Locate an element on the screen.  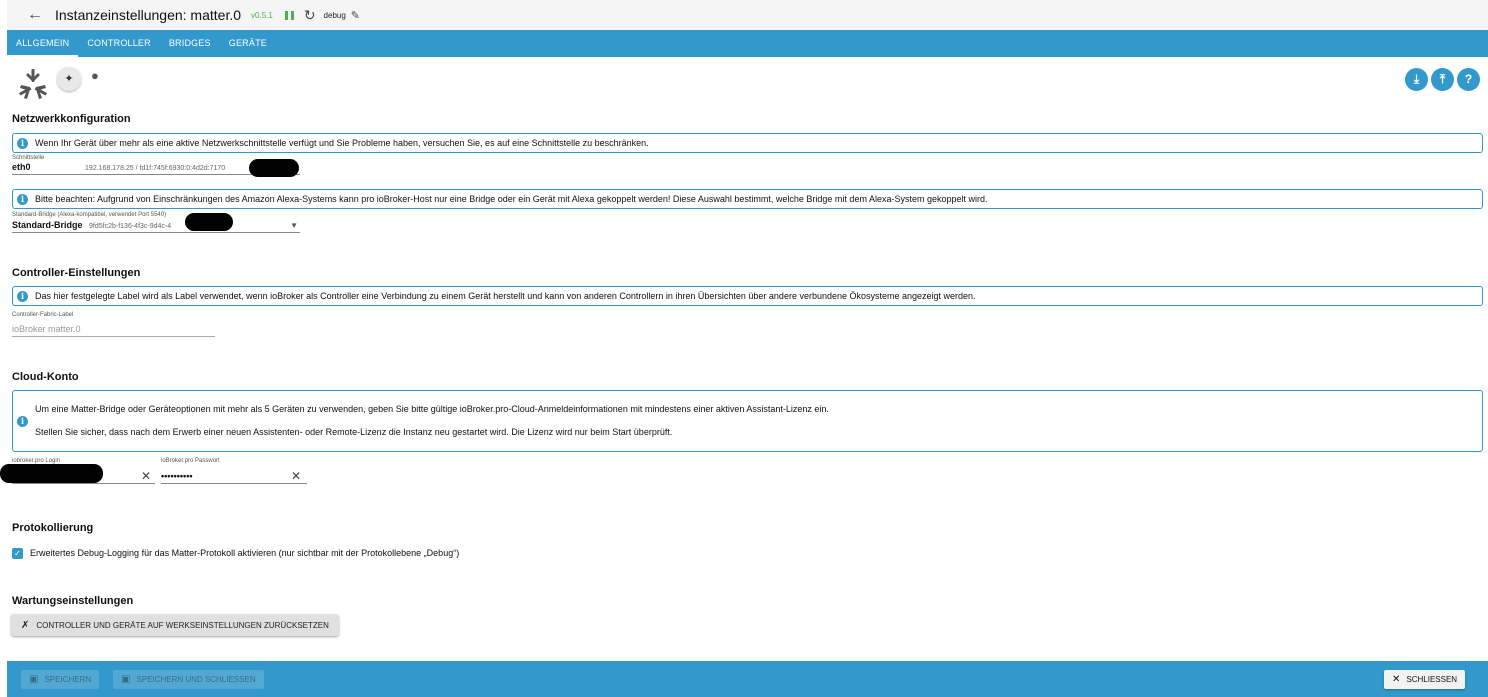
log-level: debug is located at coordinates (335, 15).